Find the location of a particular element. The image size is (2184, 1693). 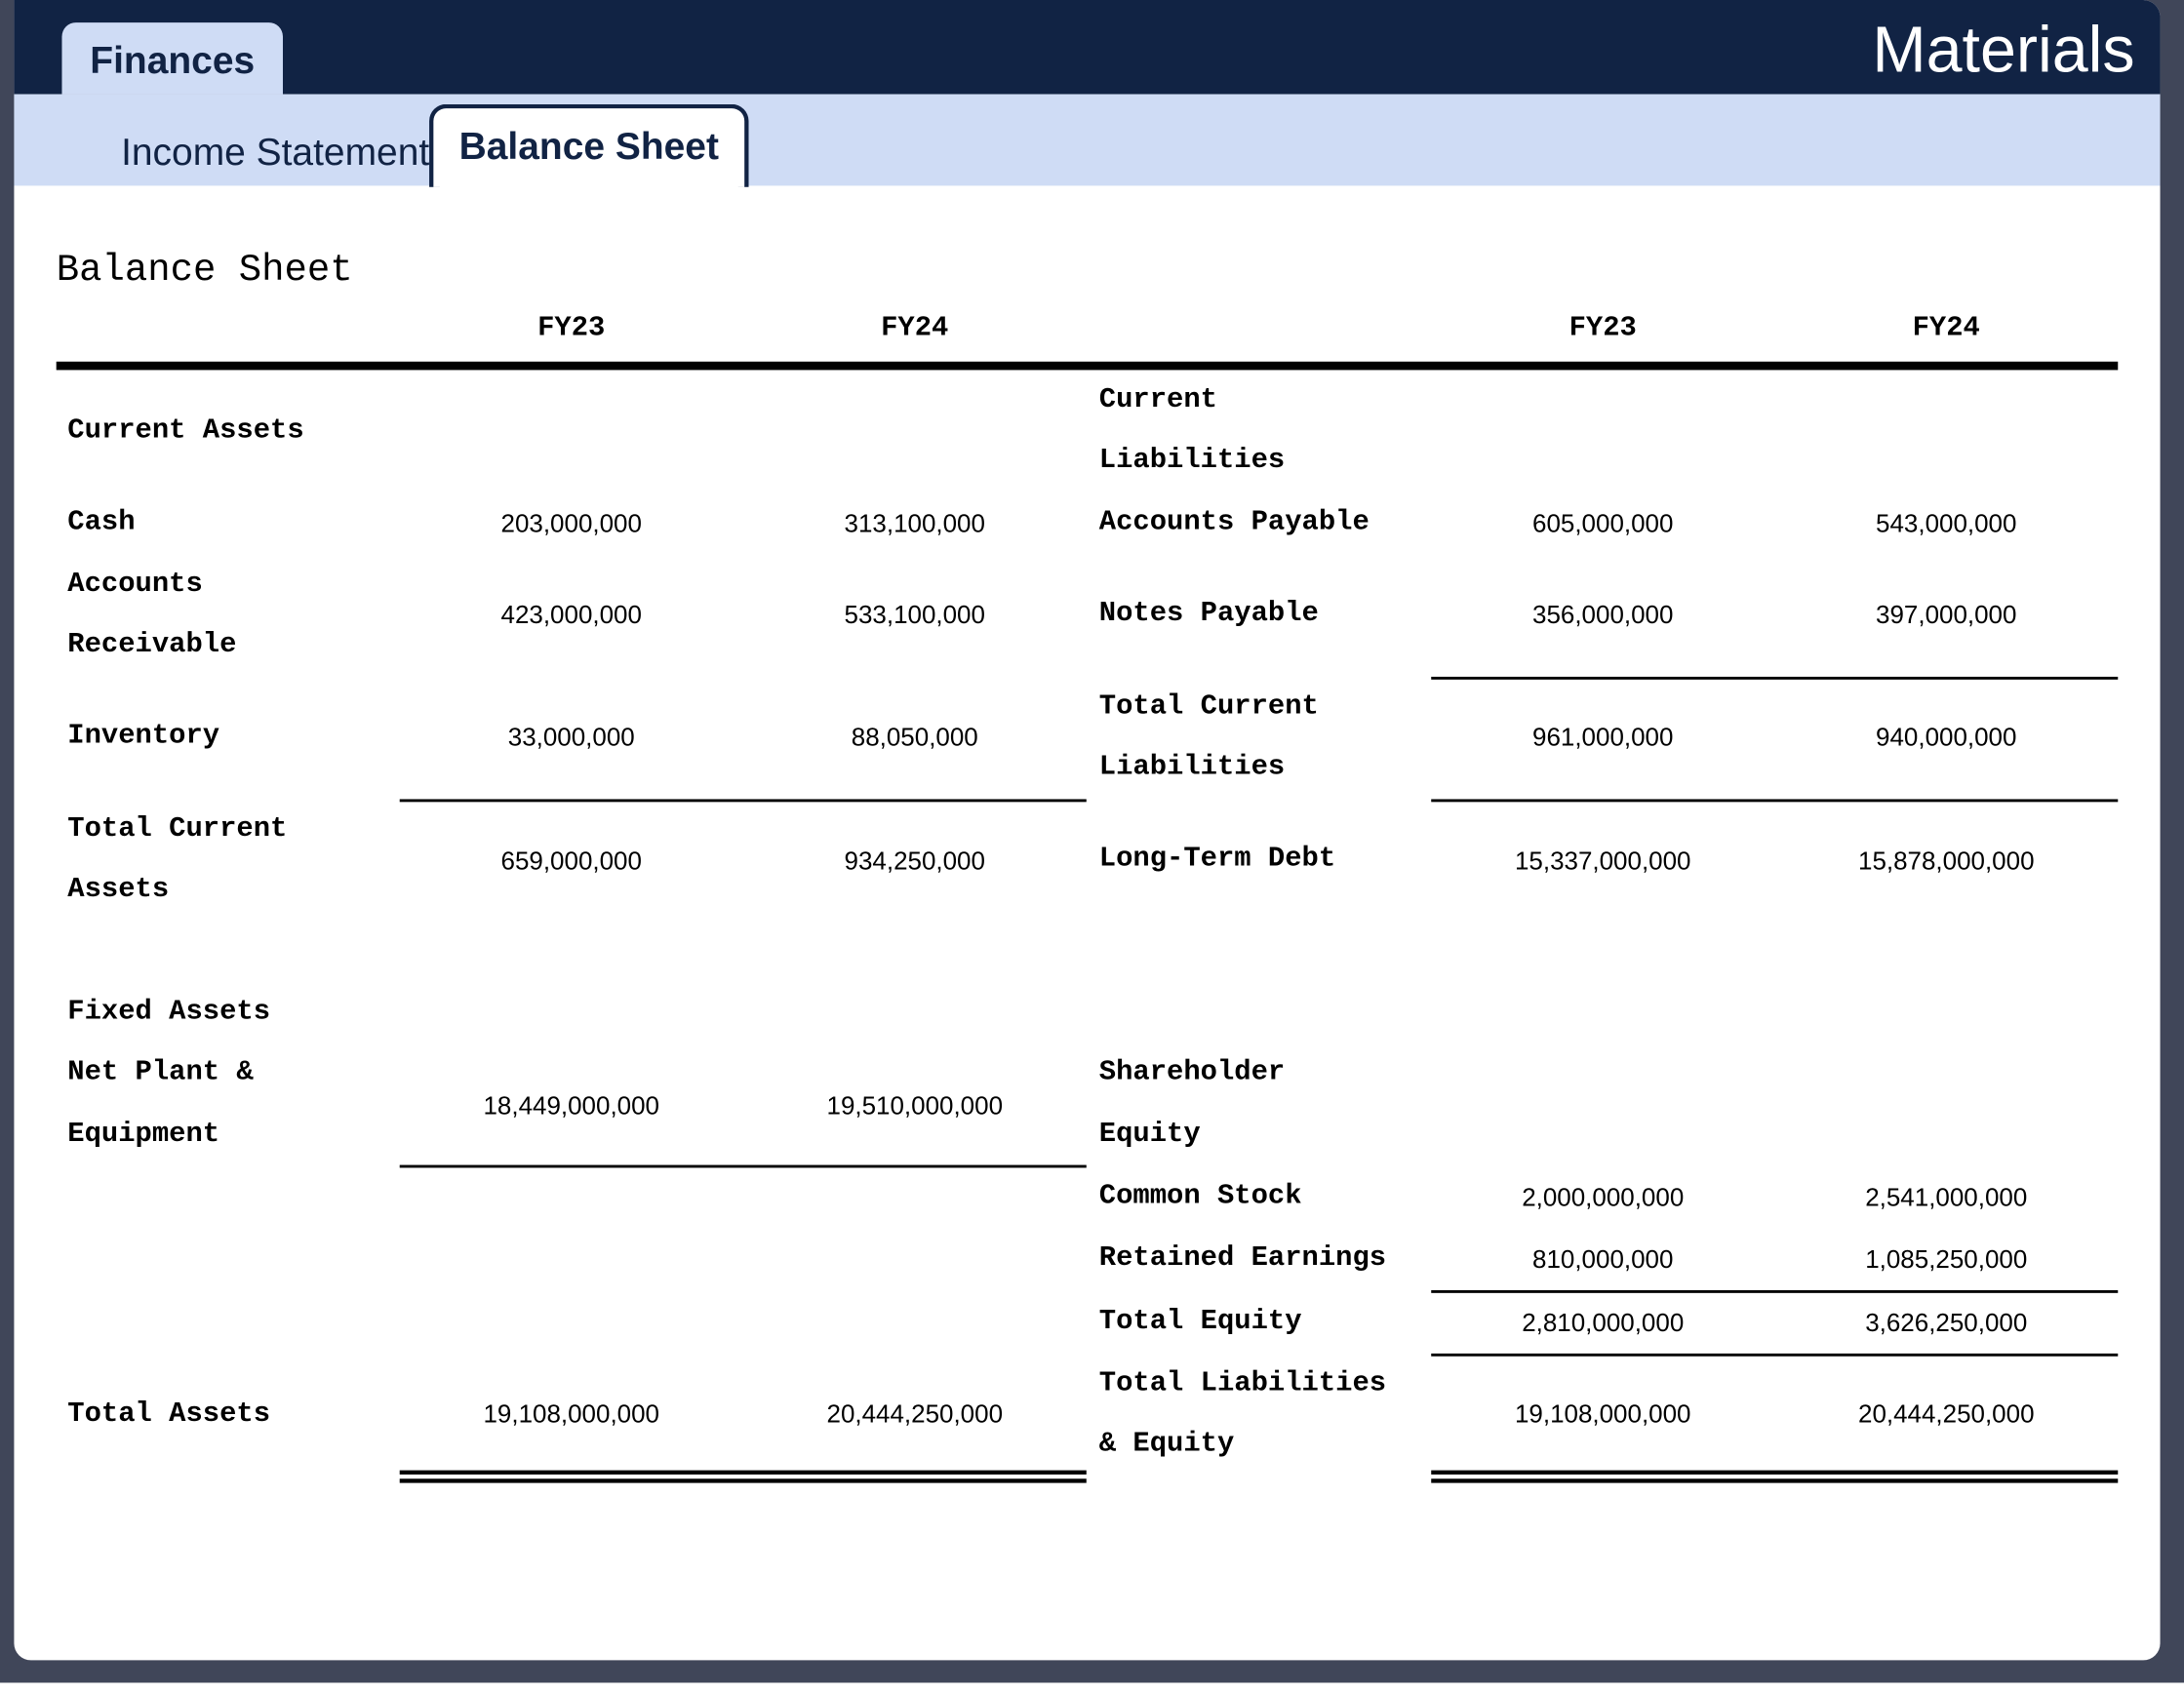

cash-fy23: 203,000,000 is located at coordinates (571, 523).